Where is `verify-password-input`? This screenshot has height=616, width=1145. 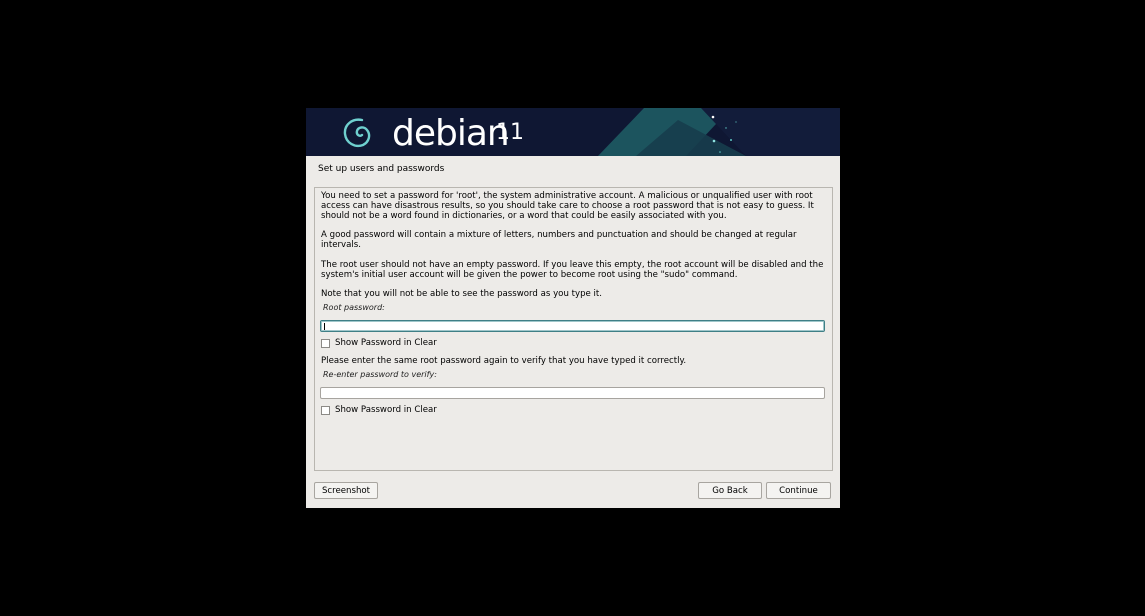 verify-password-input is located at coordinates (572, 393).